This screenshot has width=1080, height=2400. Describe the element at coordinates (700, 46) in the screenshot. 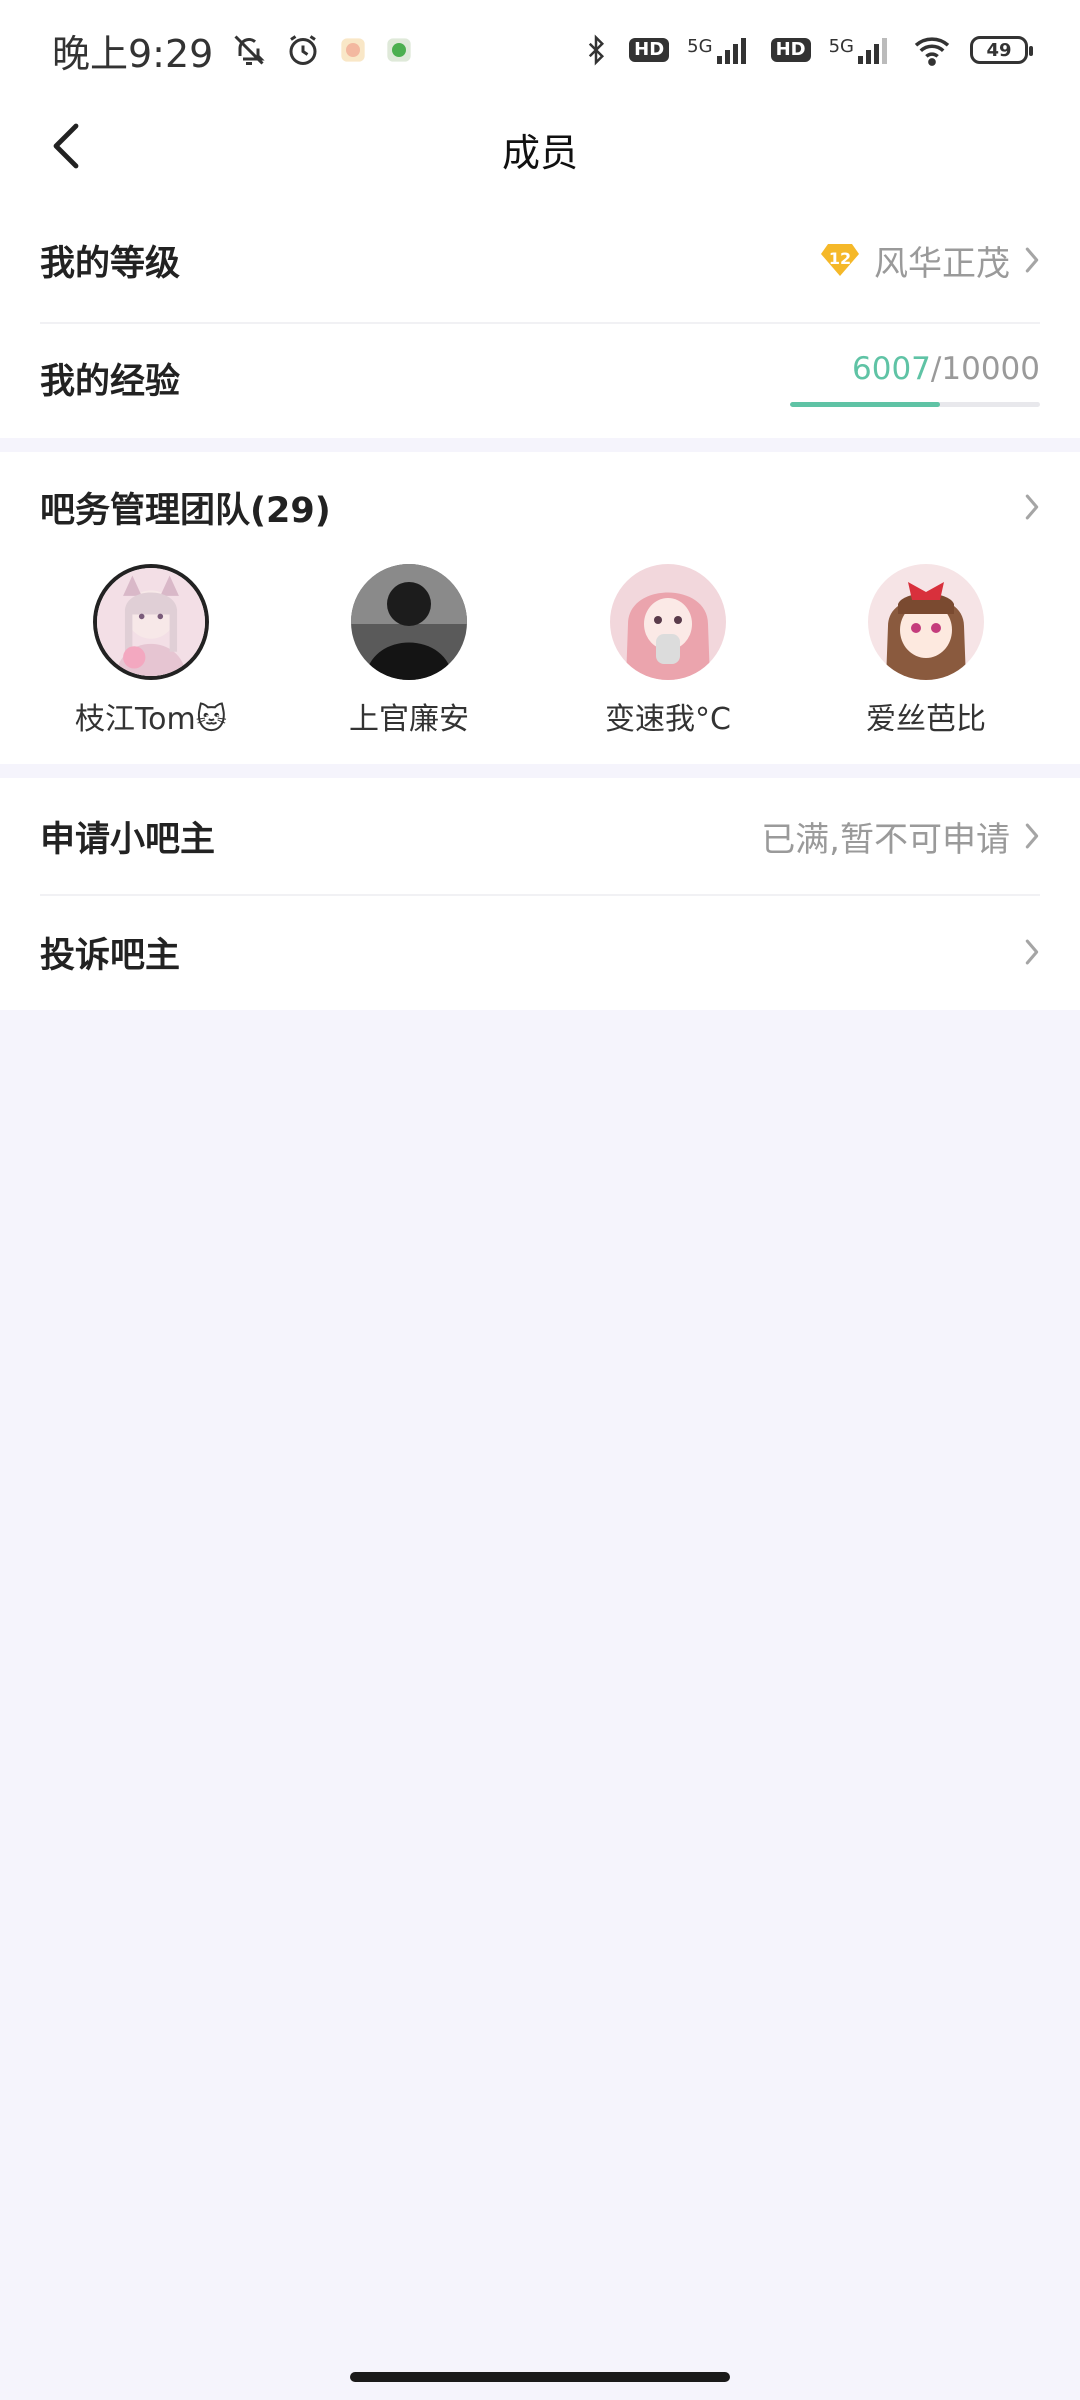

I see `network-type-label: 5G` at that location.